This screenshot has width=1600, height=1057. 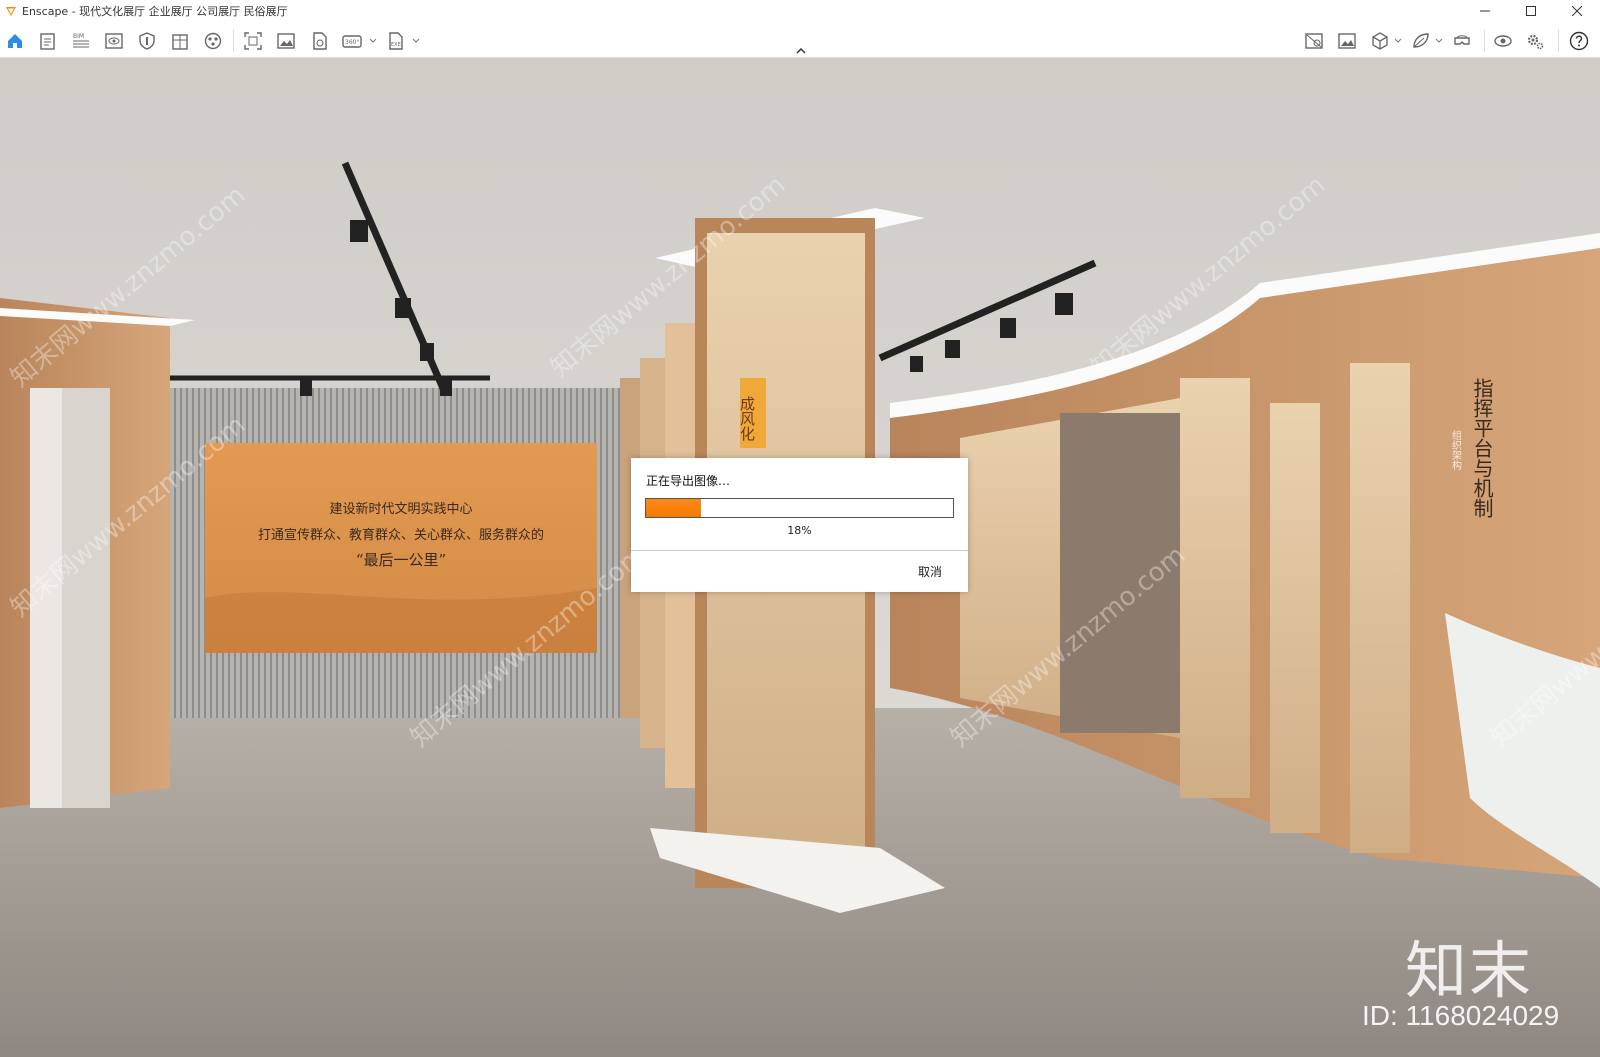 I want to click on wall-plaque: 组织架构, so click(x=1456, y=450).